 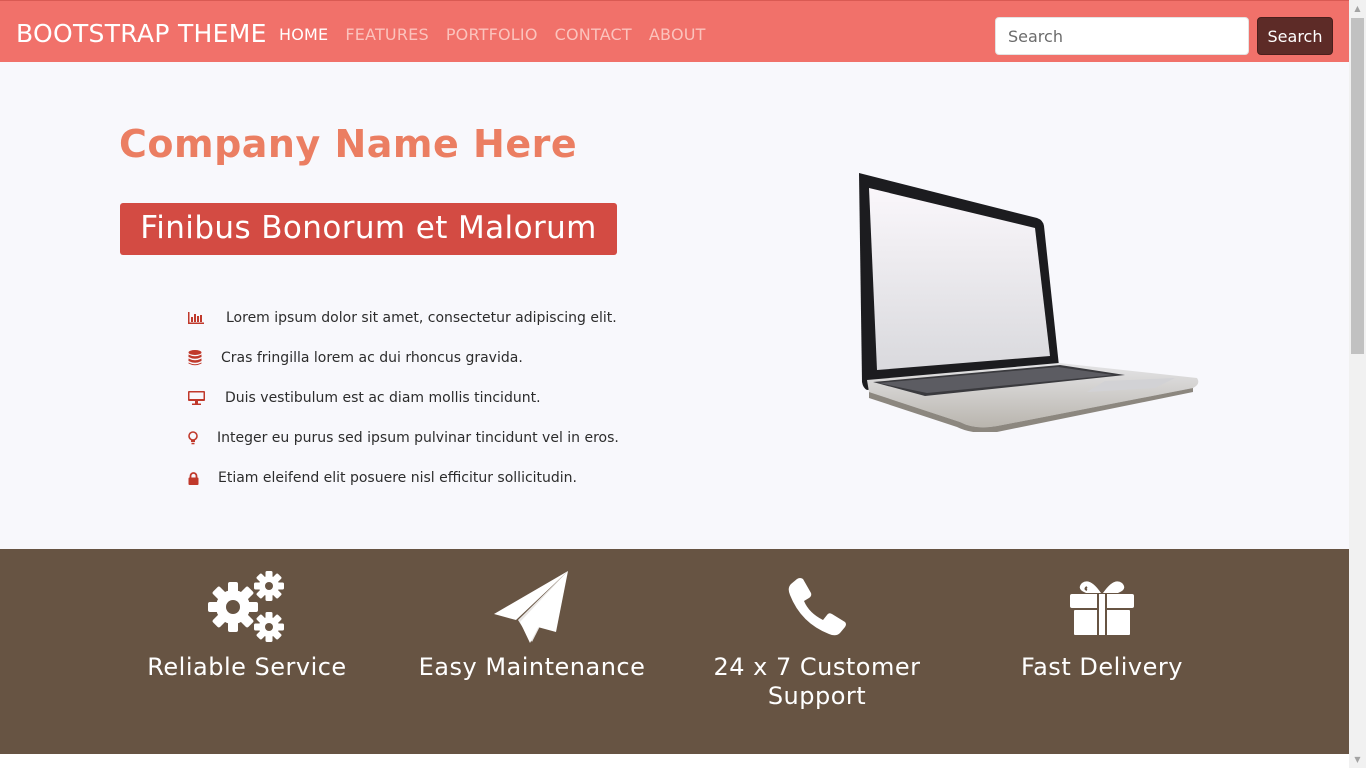 What do you see at coordinates (303, 35) in the screenshot?
I see `nav-home-link: HOME` at bounding box center [303, 35].